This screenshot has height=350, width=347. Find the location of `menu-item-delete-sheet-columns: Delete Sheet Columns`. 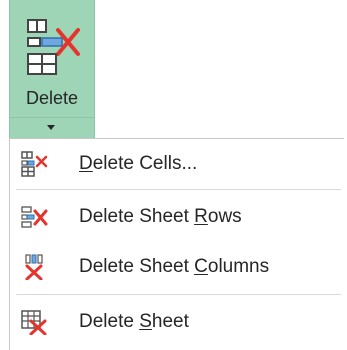

menu-item-delete-sheet-columns: Delete Sheet Columns is located at coordinates (177, 267).